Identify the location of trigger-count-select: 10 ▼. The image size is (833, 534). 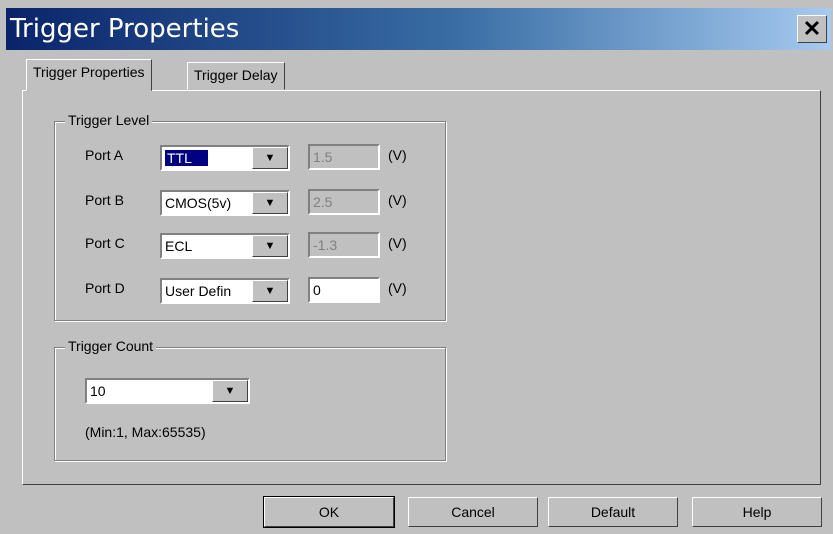
(167, 391).